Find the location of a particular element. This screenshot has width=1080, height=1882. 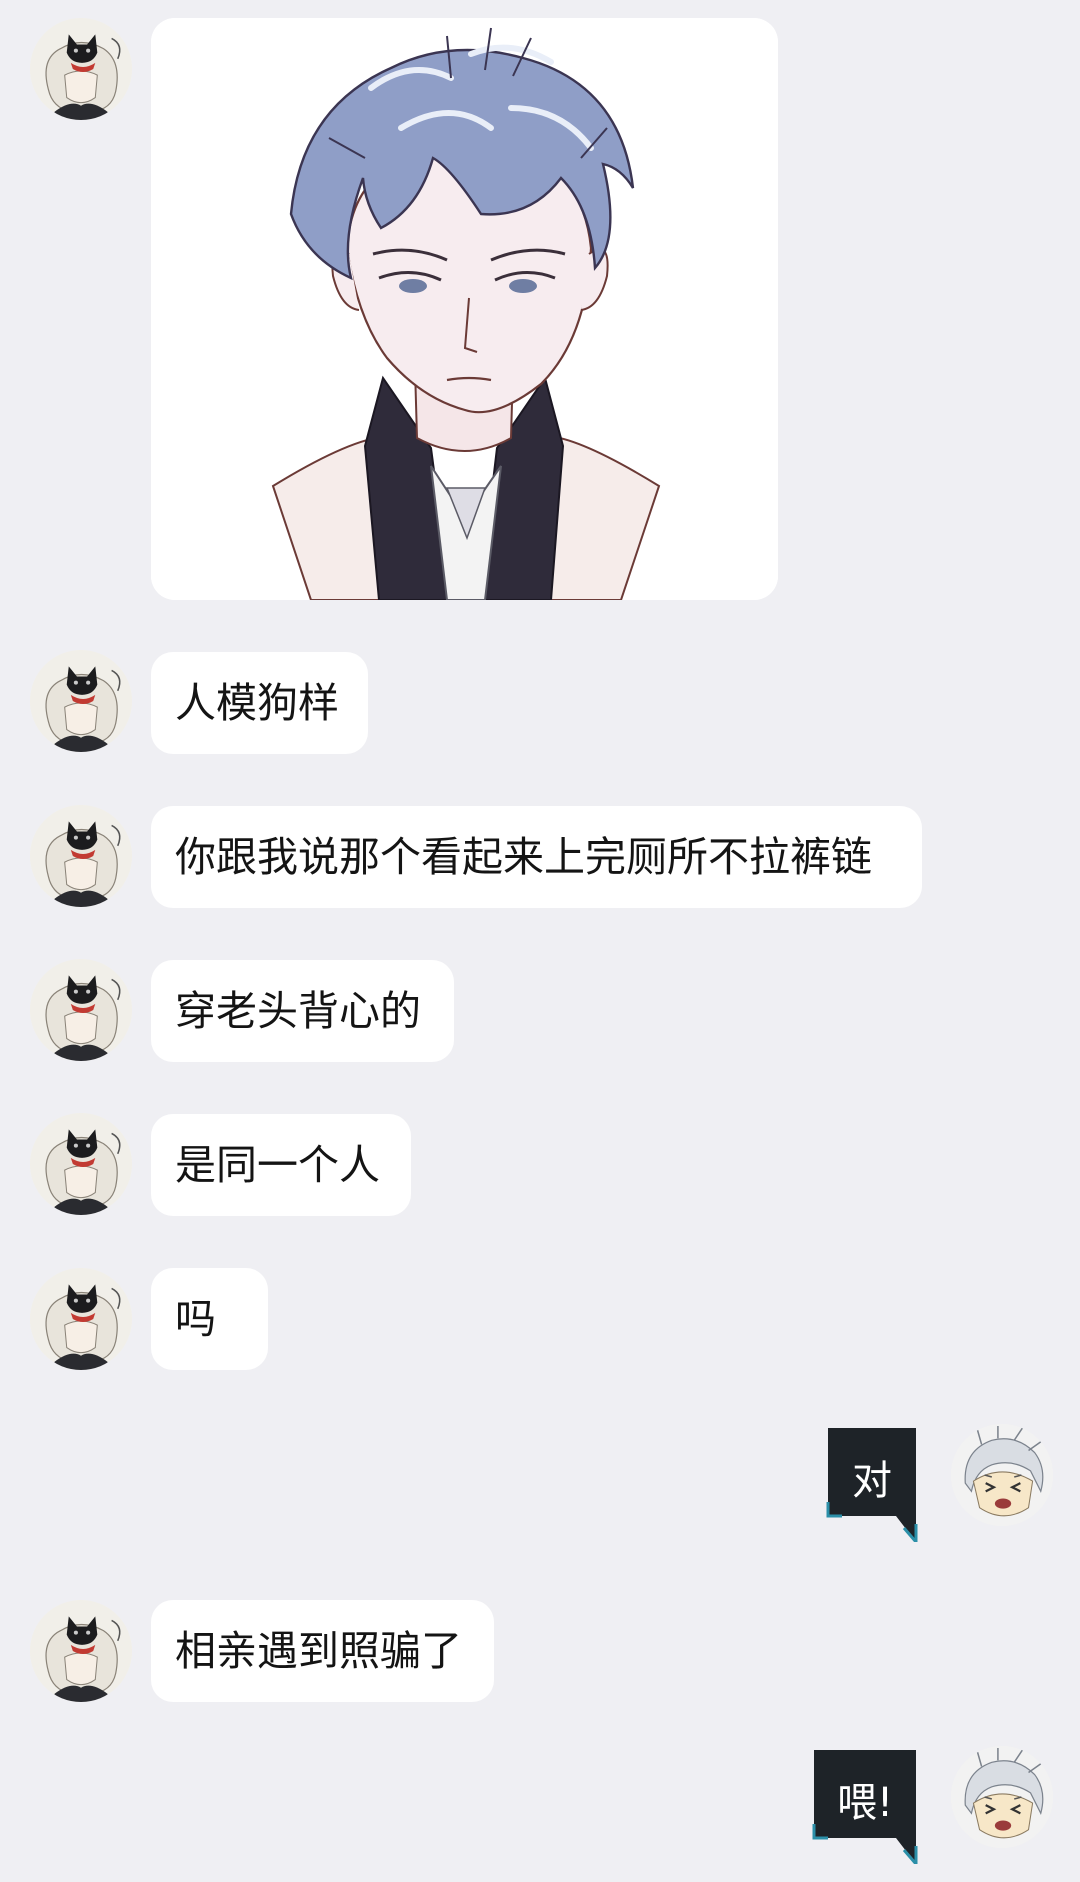

text-message: 相亲遇到照骗了 is located at coordinates (322, 1651).